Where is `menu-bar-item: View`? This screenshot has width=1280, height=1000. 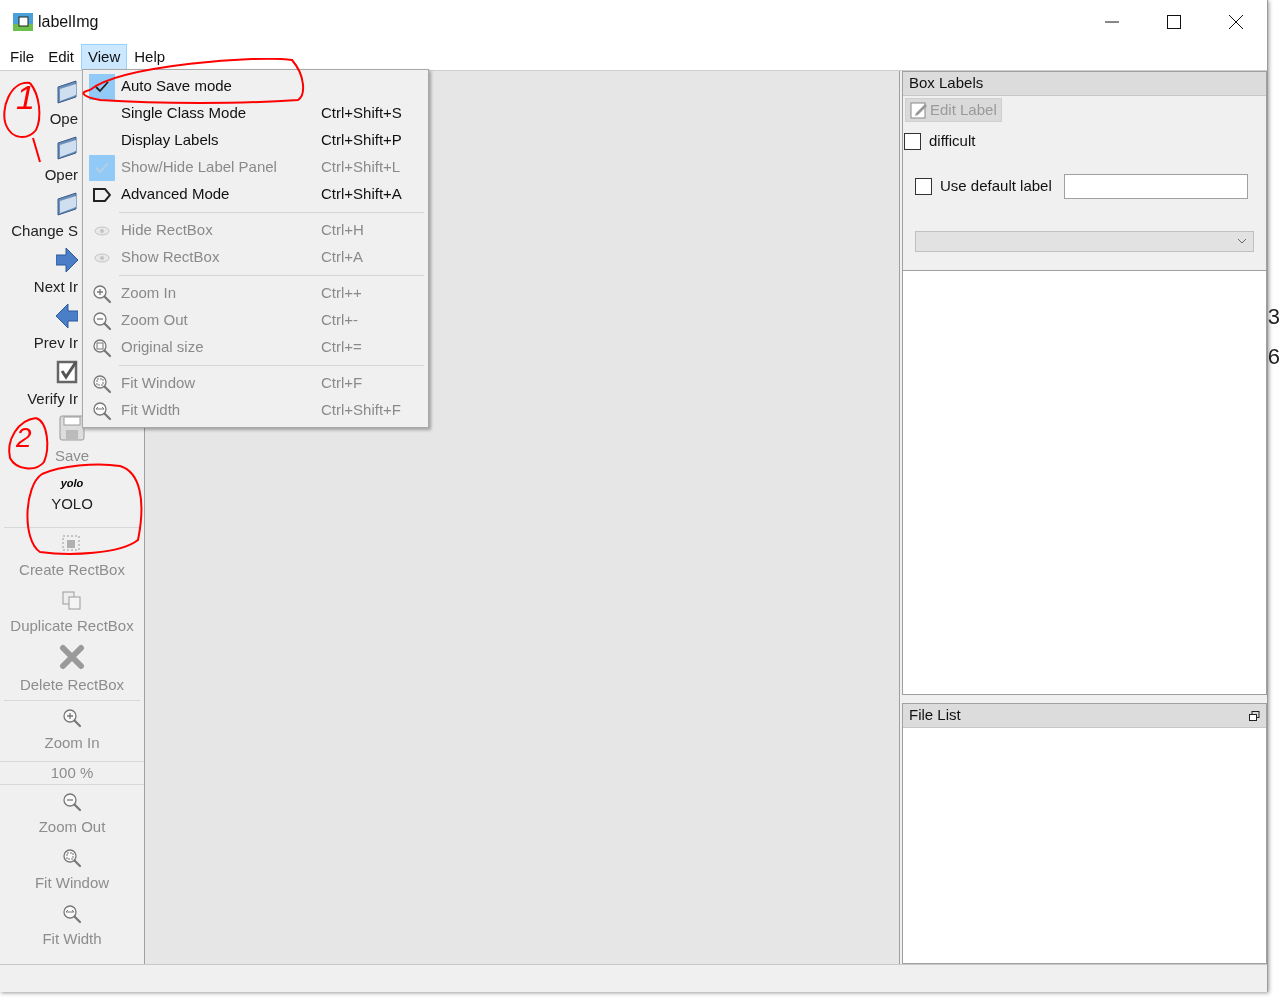 menu-bar-item: View is located at coordinates (104, 57).